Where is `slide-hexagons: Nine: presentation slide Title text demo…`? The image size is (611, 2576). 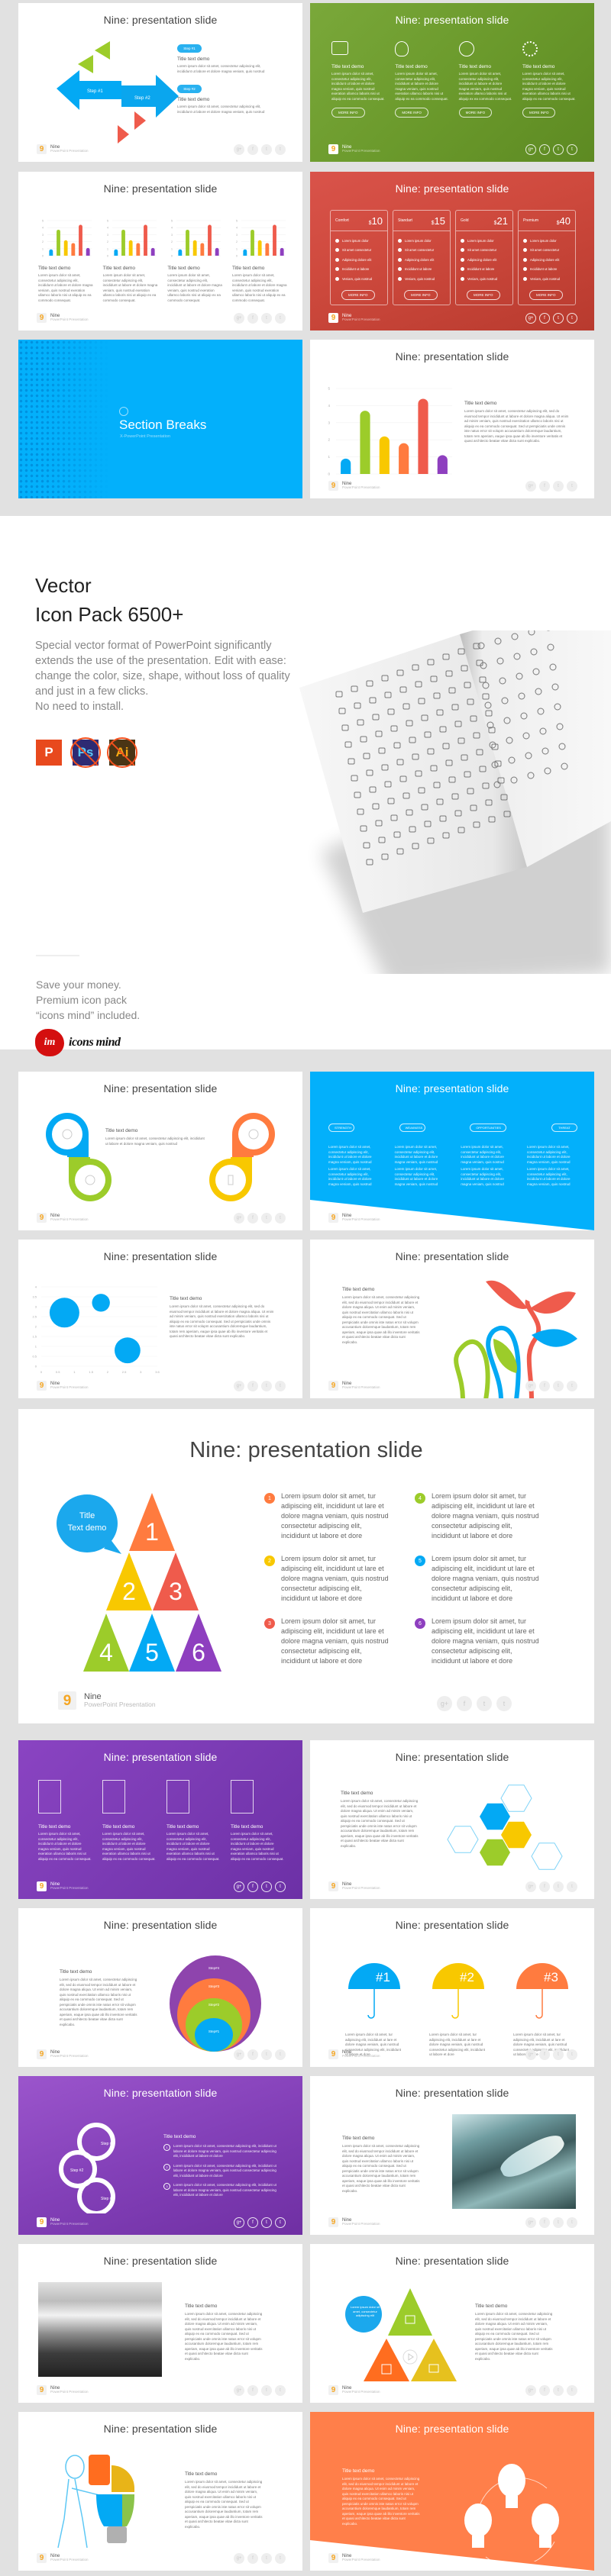 slide-hexagons: Nine: presentation slide Title text demo… is located at coordinates (452, 1819).